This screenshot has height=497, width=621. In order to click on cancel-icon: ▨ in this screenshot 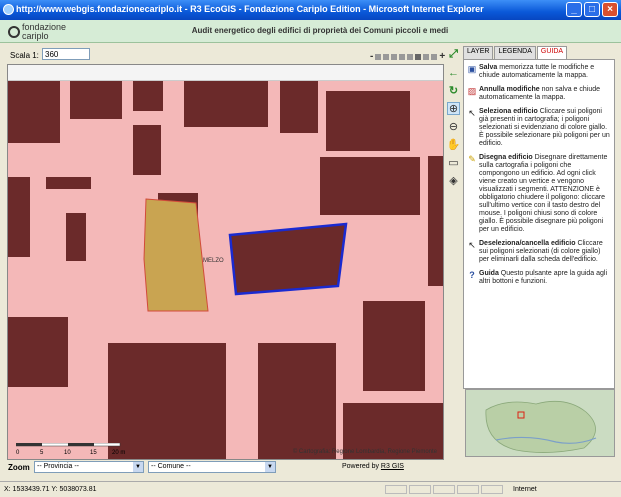, I will do `click(472, 91)`.